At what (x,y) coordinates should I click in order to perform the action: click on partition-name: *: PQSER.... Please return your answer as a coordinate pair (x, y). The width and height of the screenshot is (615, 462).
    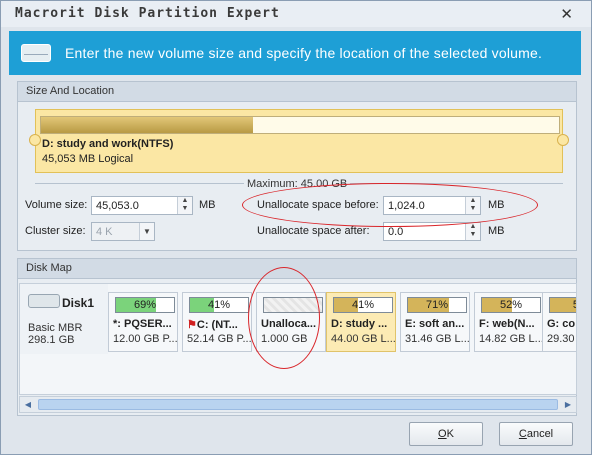
    Looking at the image, I should click on (142, 324).